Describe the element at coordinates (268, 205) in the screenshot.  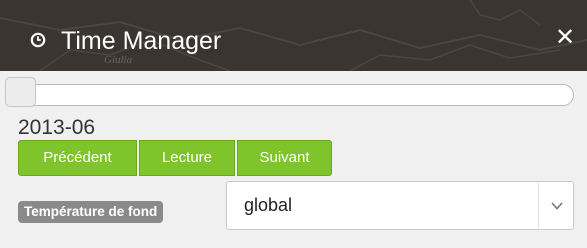
I see `layer-select-value: global` at that location.